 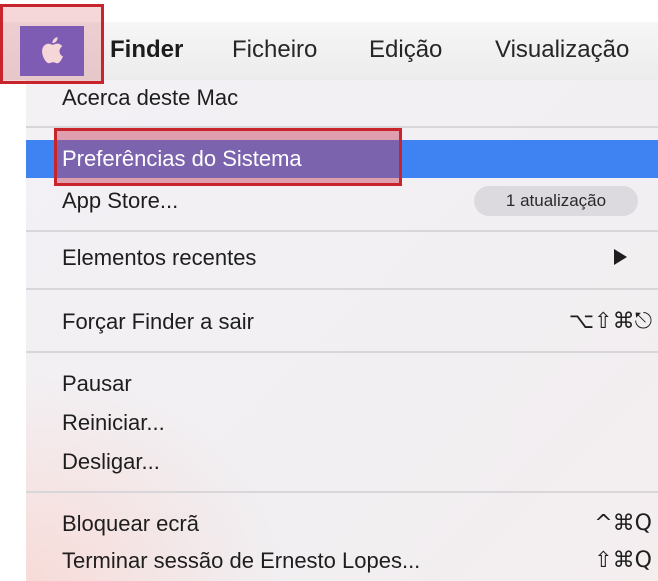 I want to click on menu-visualizacao: Visualização, so click(x=562, y=50).